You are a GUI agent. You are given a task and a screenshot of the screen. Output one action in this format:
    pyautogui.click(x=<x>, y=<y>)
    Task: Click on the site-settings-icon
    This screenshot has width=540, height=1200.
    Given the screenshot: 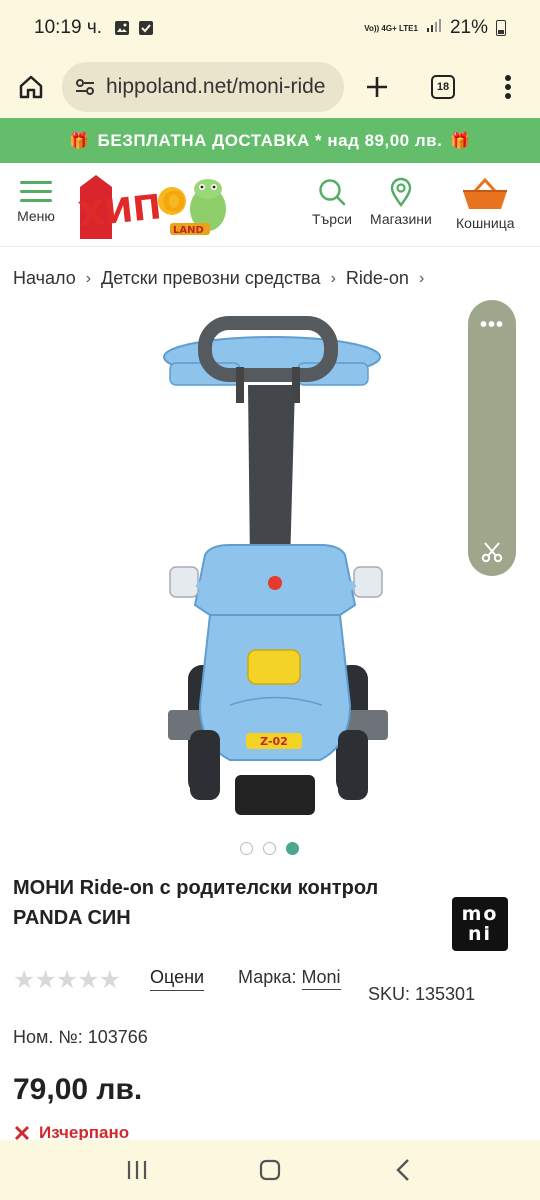 What is the action you would take?
    pyautogui.click(x=85, y=87)
    